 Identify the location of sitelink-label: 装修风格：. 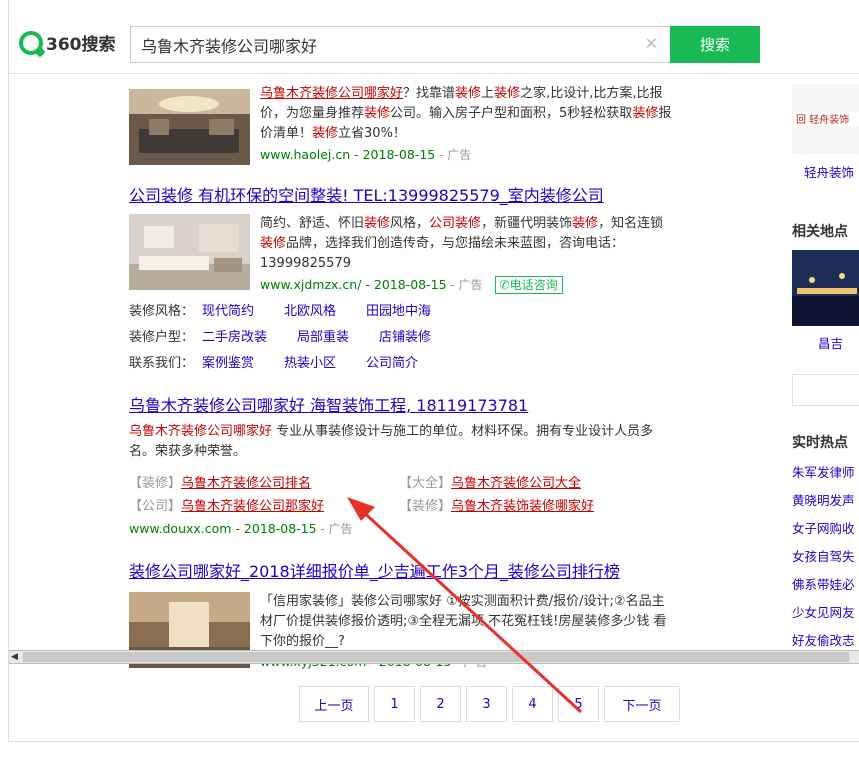
(162, 311).